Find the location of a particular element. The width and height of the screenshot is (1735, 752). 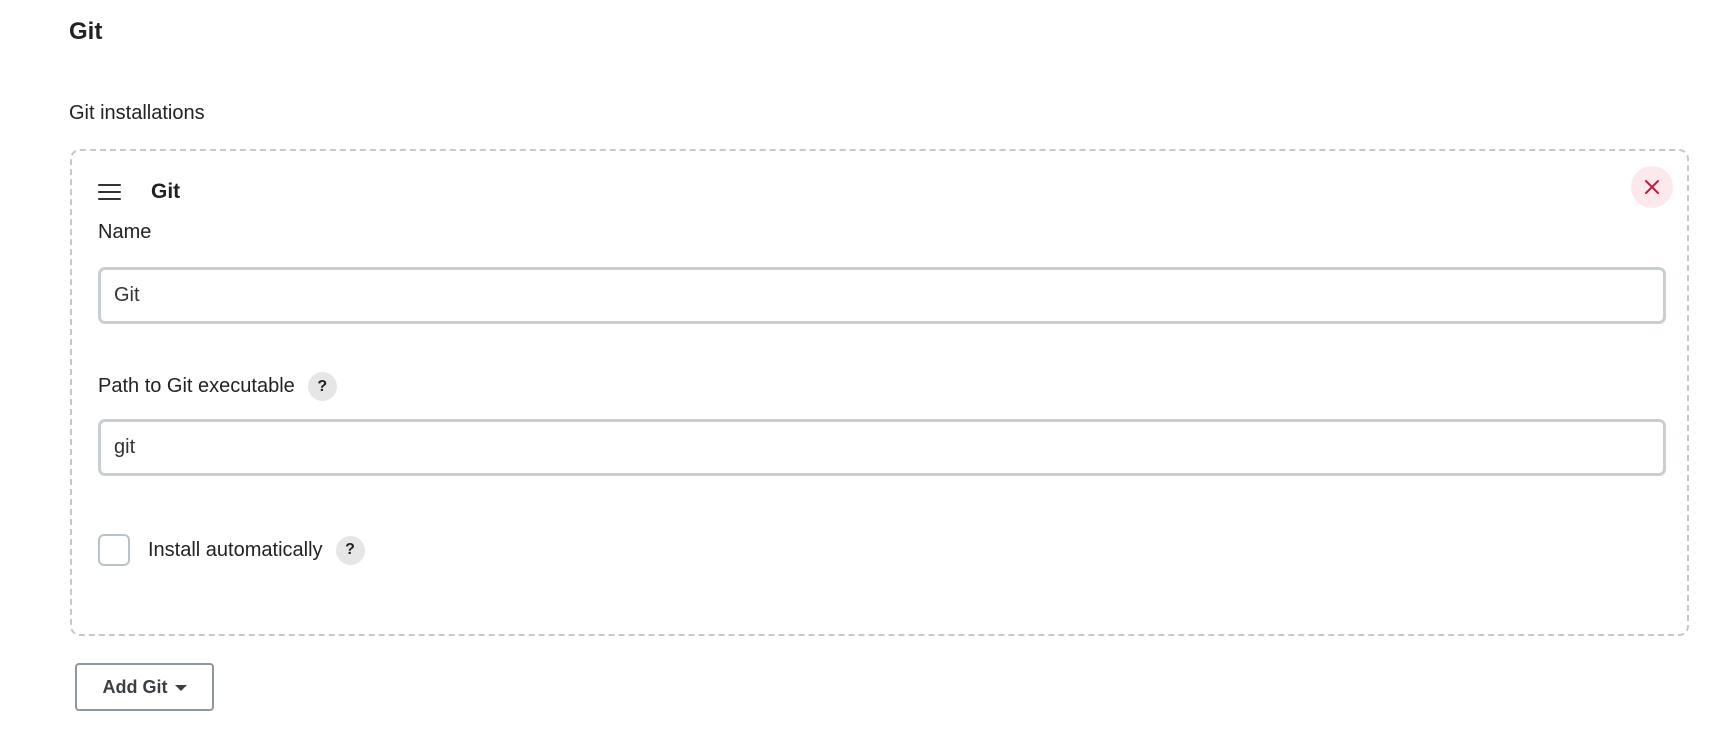

install-automatically-row: Install automatically ? is located at coordinates (231, 550).